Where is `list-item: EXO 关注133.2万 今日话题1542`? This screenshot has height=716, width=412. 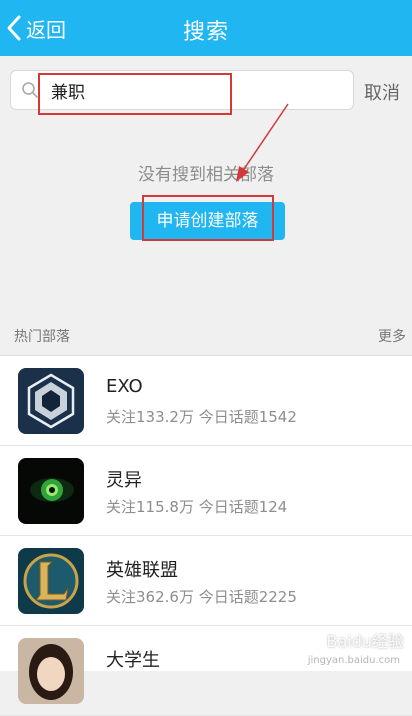
list-item: EXO 关注133.2万 今日话题1542 is located at coordinates (206, 401).